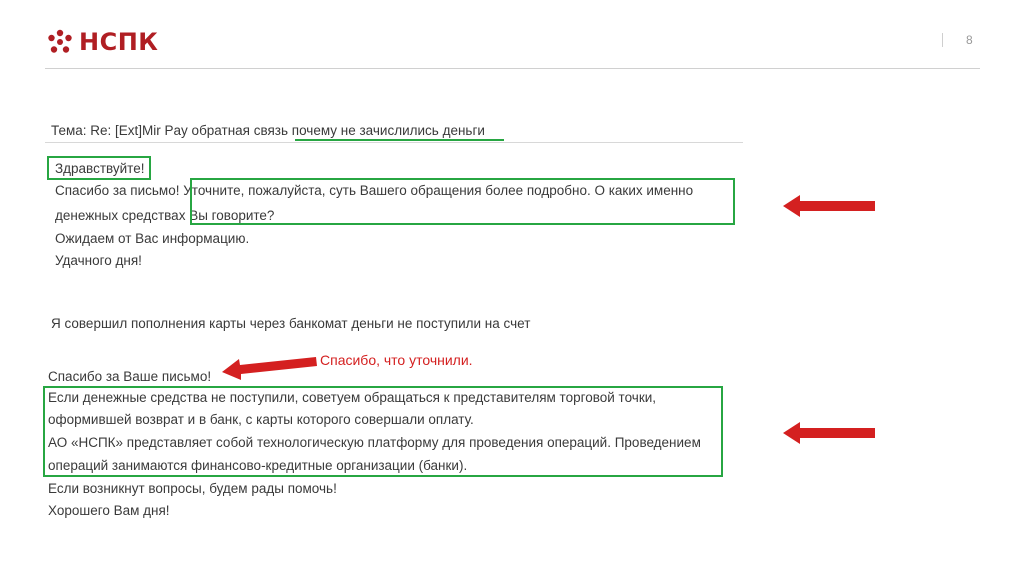  Describe the element at coordinates (396, 360) in the screenshot. I see `annotation-text: Спасибо, что уточнили.` at that location.